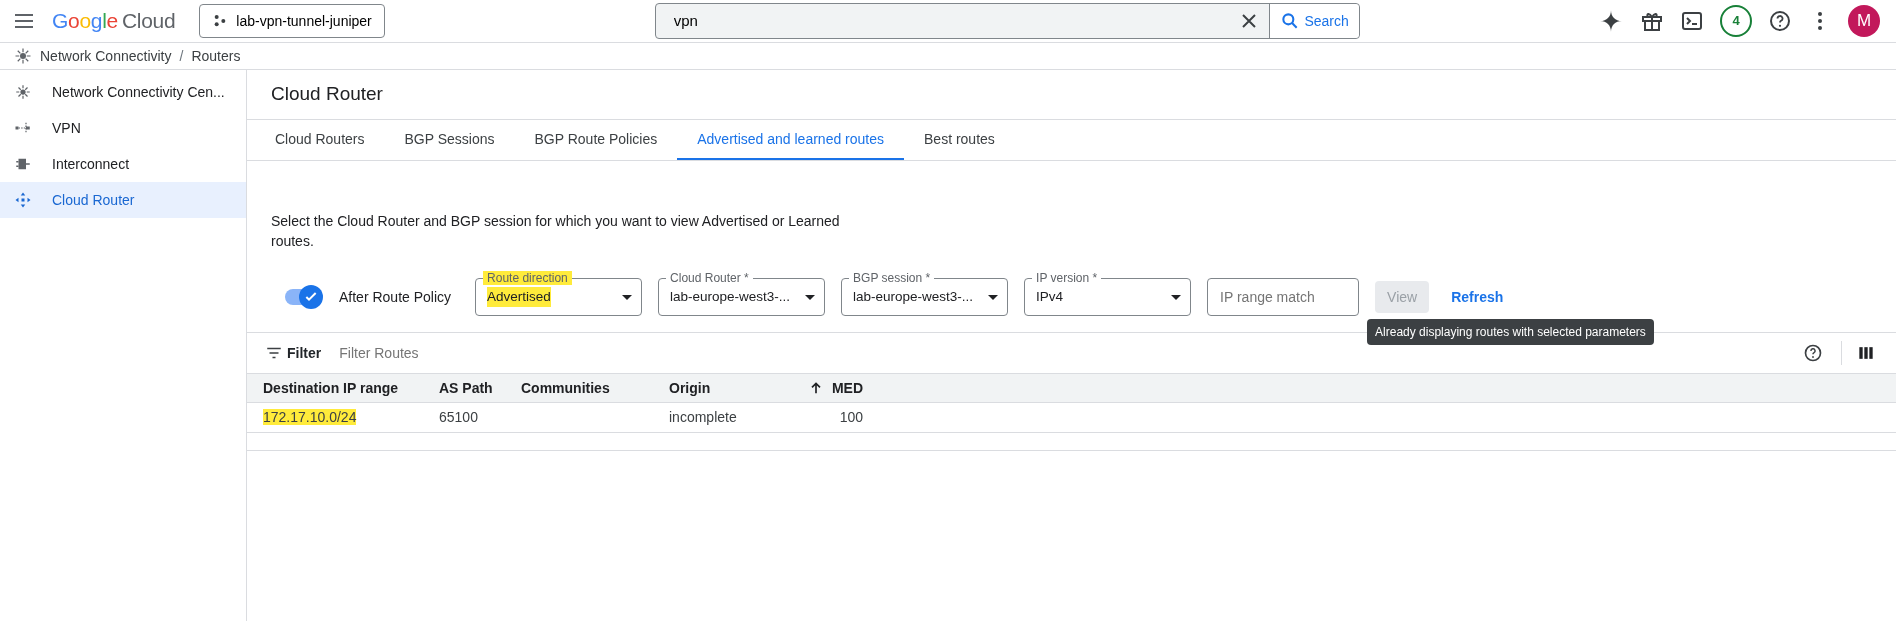 The height and width of the screenshot is (621, 1896). Describe the element at coordinates (1736, 21) in the screenshot. I see `notification-count: 4` at that location.